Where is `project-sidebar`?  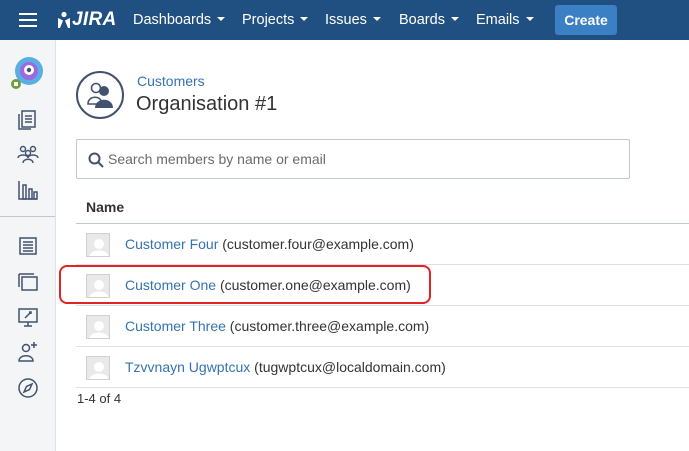
project-sidebar is located at coordinates (28, 245).